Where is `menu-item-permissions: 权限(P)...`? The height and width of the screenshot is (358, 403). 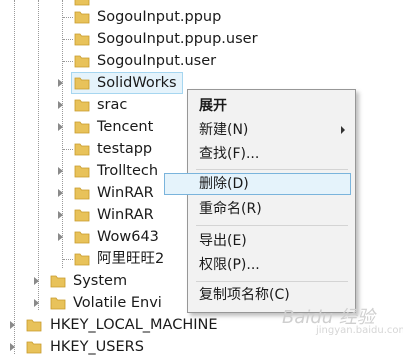
menu-item-permissions: 权限(P)... is located at coordinates (271, 265).